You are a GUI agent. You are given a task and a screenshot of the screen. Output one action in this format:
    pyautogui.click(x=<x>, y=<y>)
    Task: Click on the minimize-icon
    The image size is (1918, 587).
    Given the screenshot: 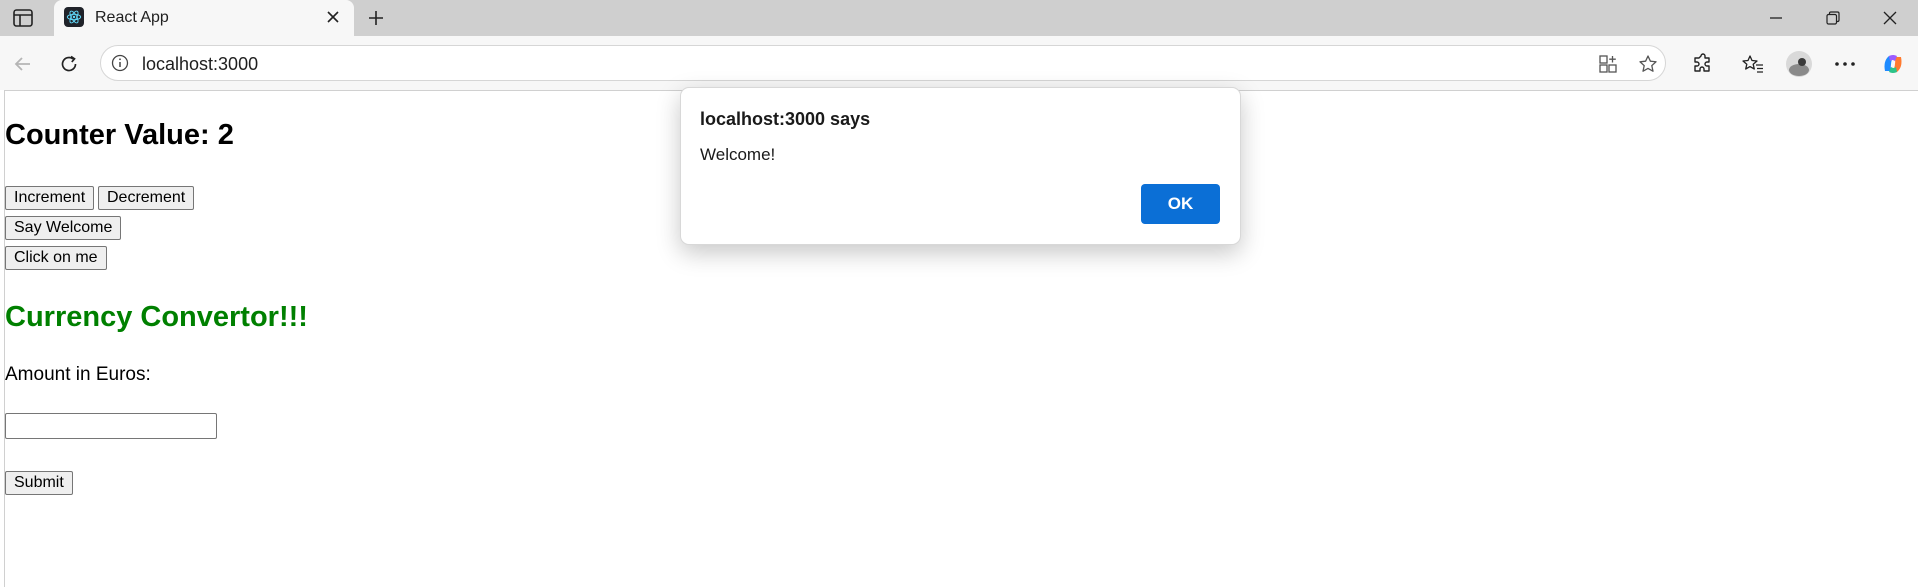 What is the action you would take?
    pyautogui.click(x=1776, y=18)
    